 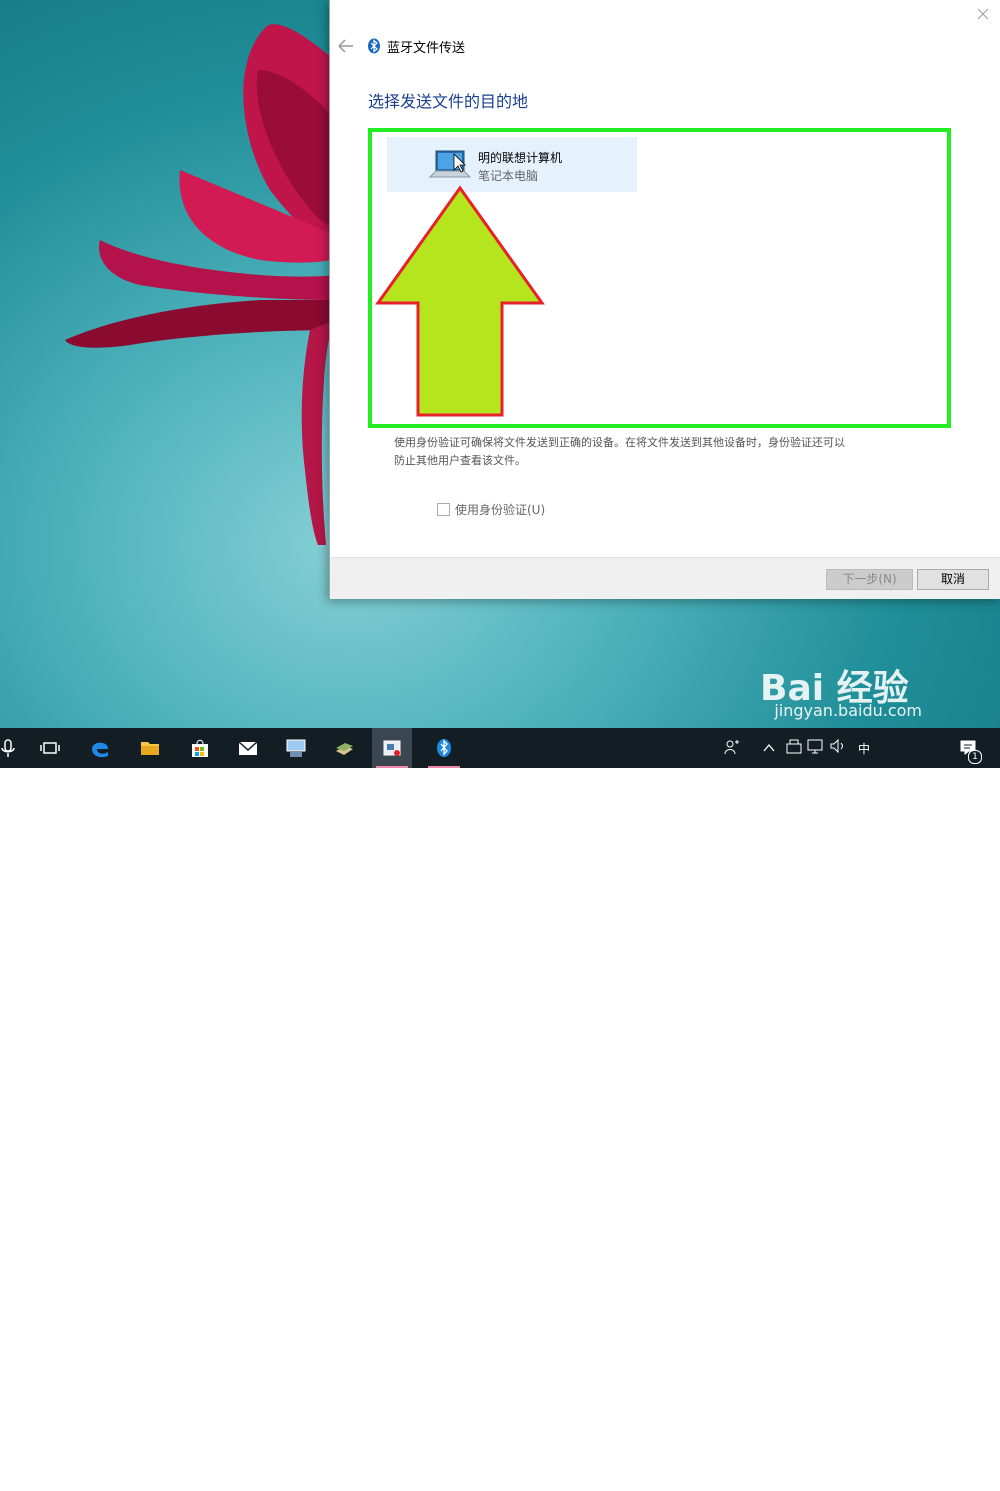 I want to click on monitor-icon, so click(x=815, y=746).